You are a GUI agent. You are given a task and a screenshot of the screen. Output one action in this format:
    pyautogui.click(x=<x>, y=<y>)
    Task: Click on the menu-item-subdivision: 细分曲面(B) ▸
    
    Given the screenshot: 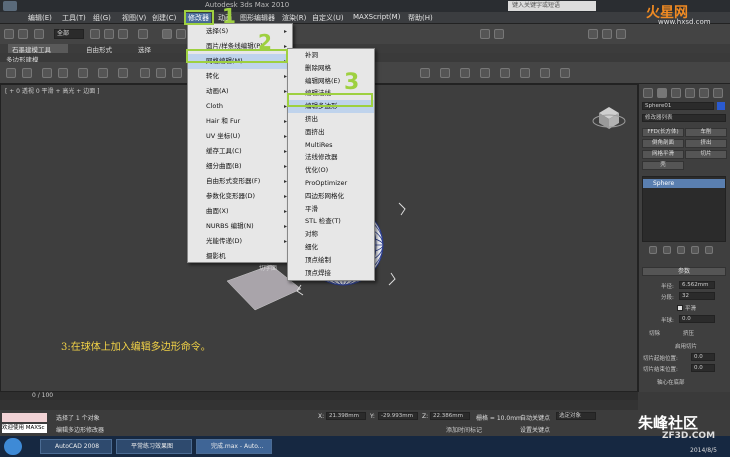 What is the action you would take?
    pyautogui.click(x=240, y=166)
    